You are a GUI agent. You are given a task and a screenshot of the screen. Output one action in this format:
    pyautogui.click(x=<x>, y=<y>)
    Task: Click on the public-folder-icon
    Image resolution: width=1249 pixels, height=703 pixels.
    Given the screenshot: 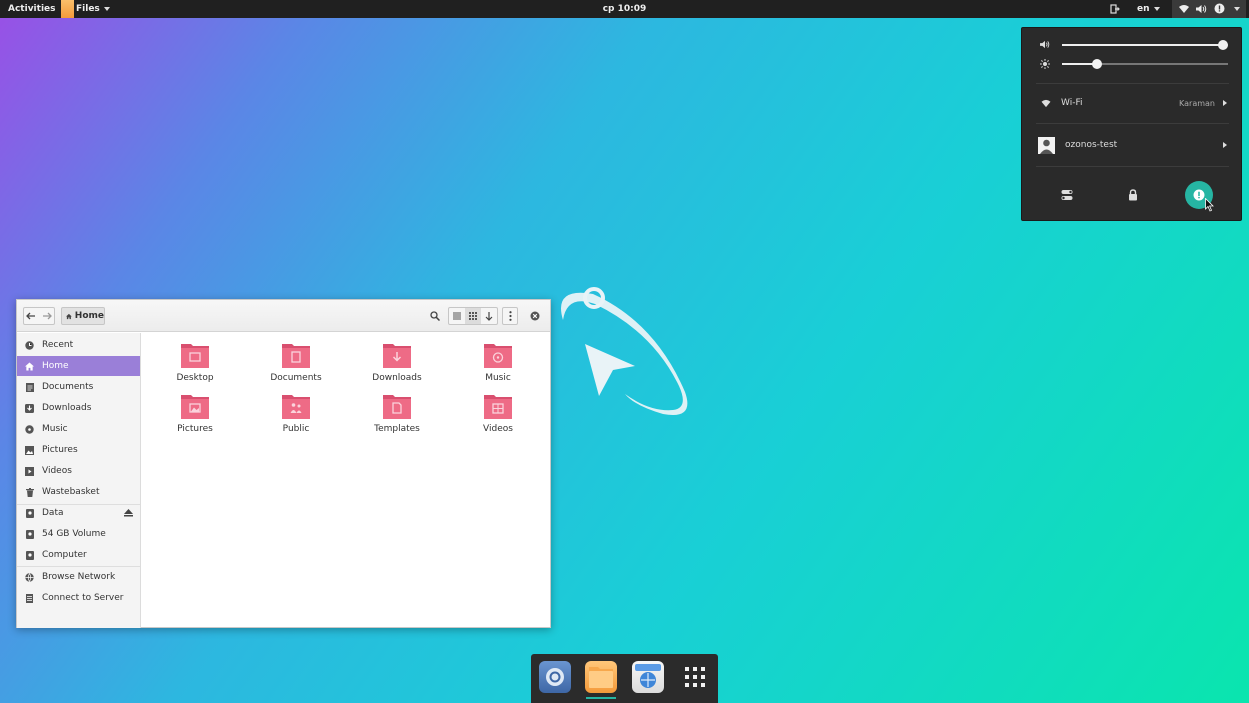 What is the action you would take?
    pyautogui.click(x=296, y=407)
    